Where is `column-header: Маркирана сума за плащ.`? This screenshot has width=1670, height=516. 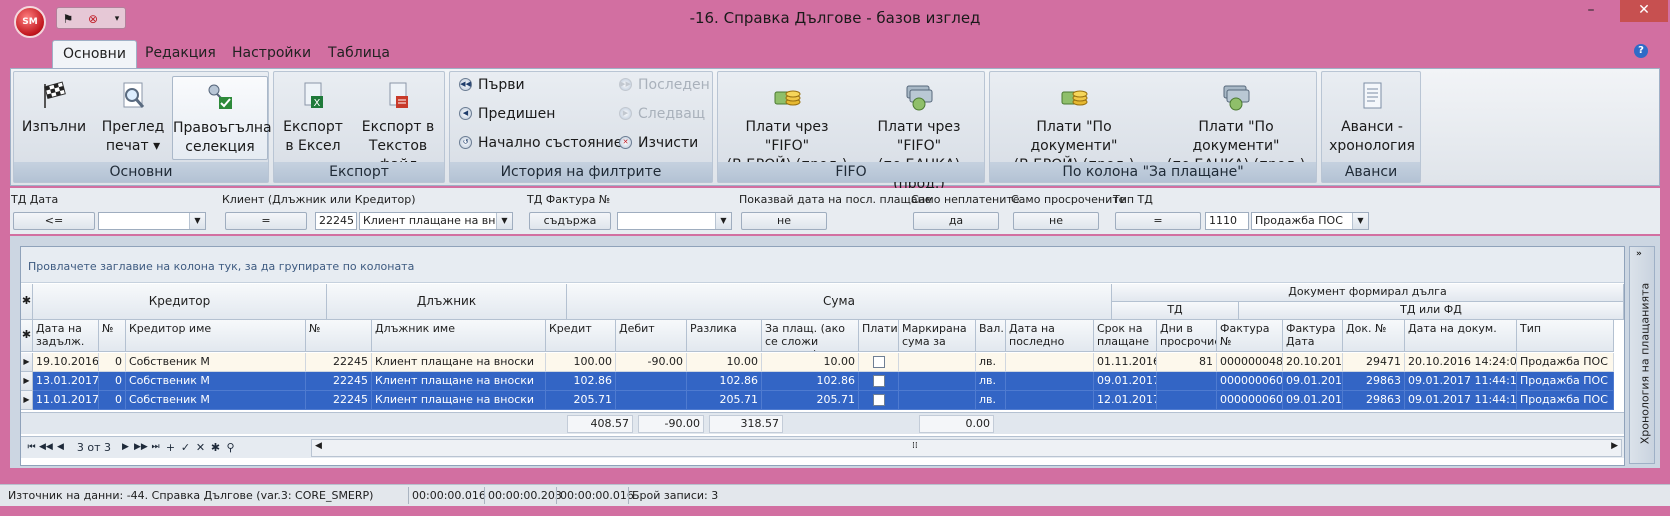
column-header: Маркирана сума за плащ. is located at coordinates (937, 336).